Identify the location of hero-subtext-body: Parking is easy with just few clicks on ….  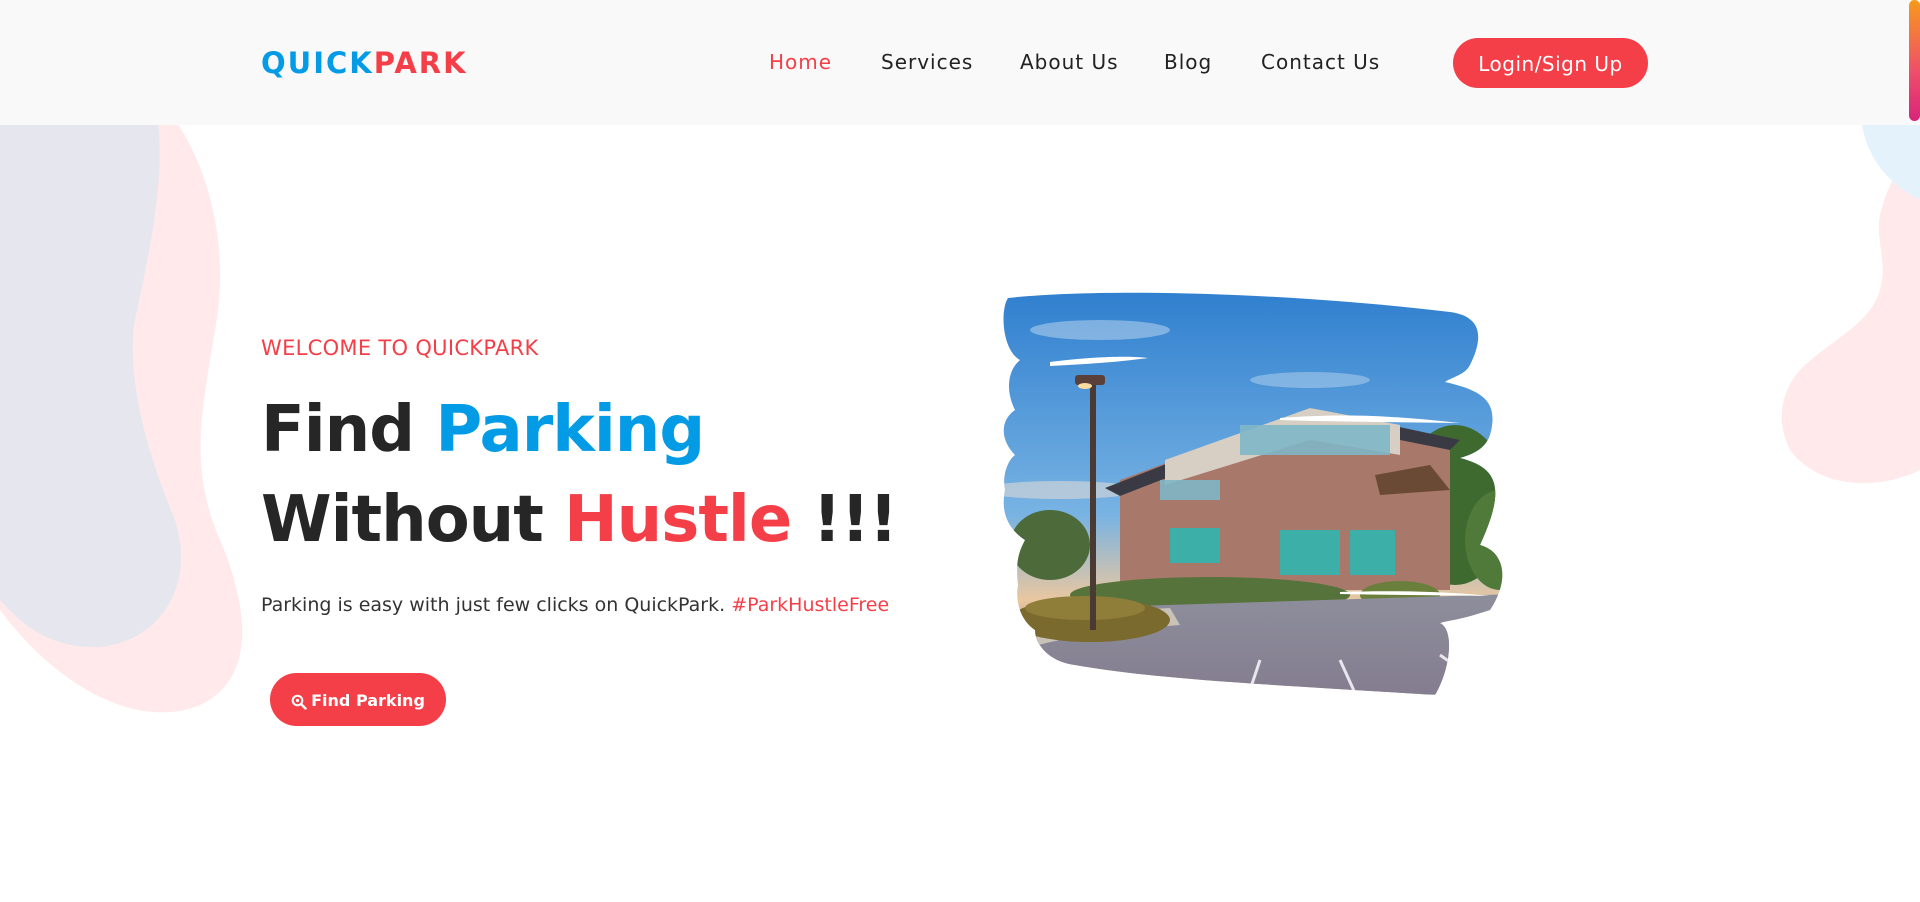
(493, 605).